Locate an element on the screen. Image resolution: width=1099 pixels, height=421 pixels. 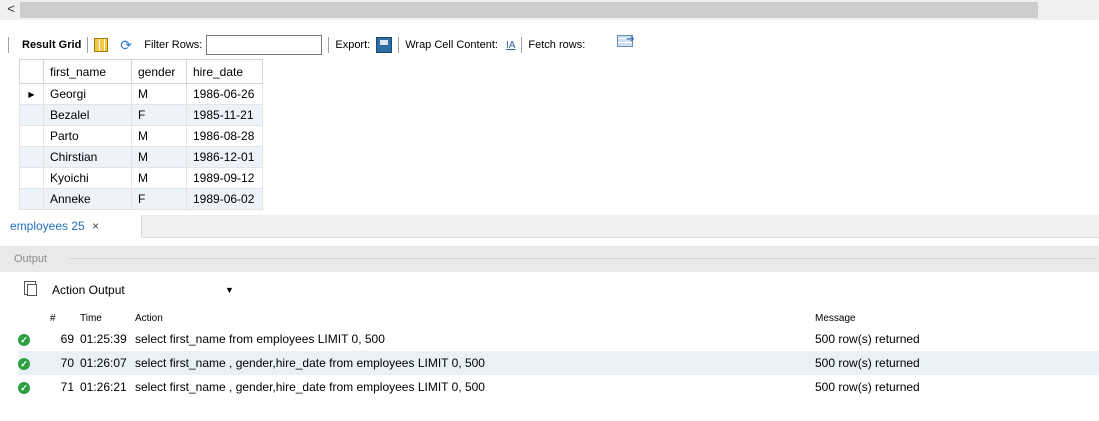
cell-number: 70 is located at coordinates (65, 363).